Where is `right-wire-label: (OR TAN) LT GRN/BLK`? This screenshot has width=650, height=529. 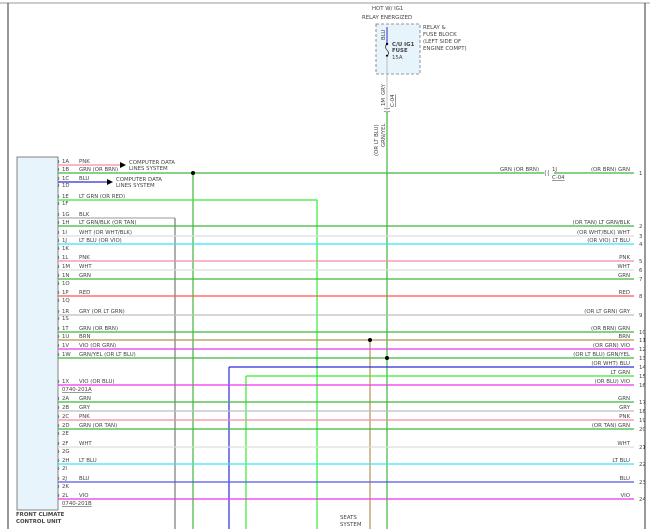
right-wire-label: (OR TAN) LT GRN/BLK is located at coordinates (602, 223).